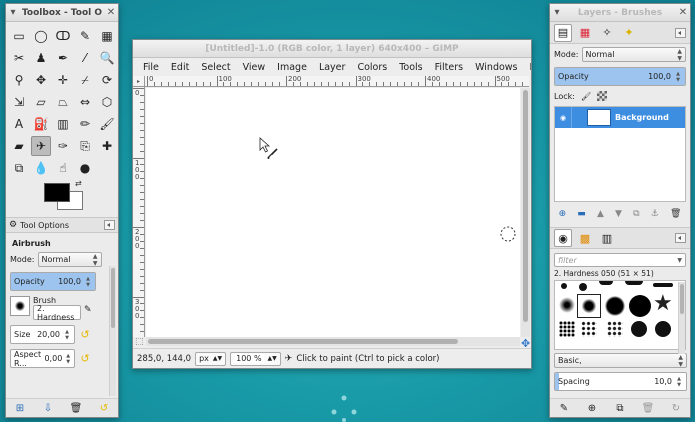  I want to click on aspect-ratio-slider: Aspect R... 0,00 ▲ ▼, so click(42, 358).